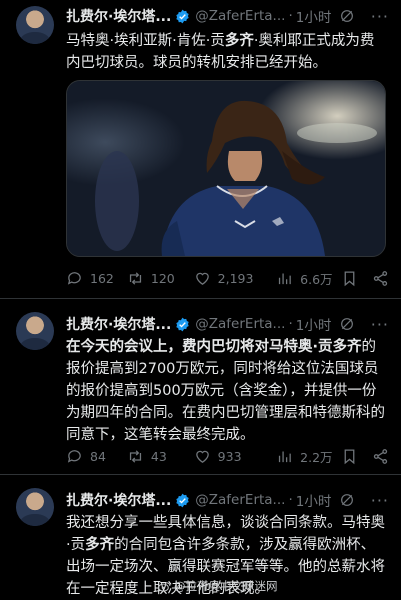 This screenshot has width=401, height=600. I want to click on reply-count: 162, so click(102, 278).